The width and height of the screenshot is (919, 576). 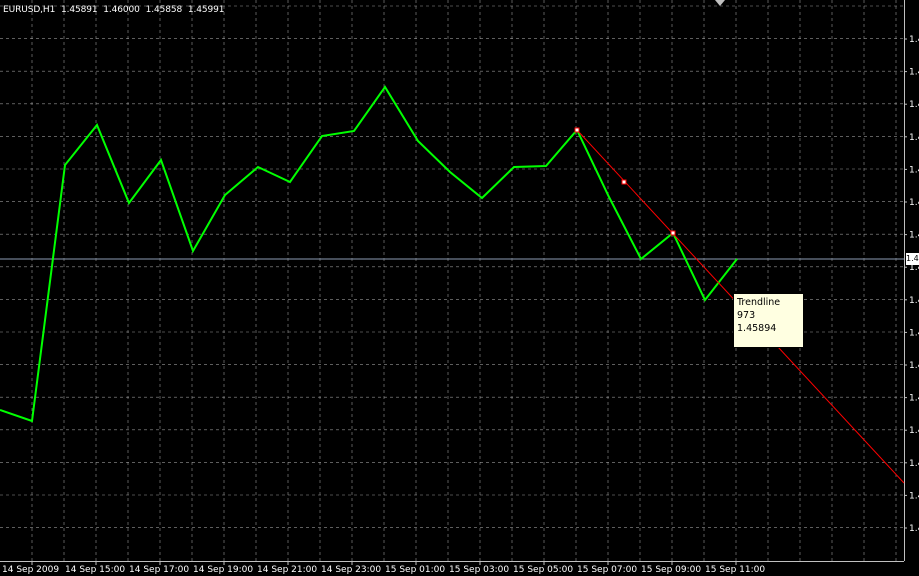 I want to click on time-axis-label: 15 Sep 05:00, so click(x=543, y=570).